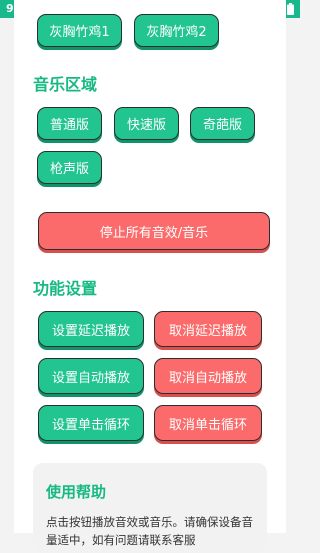  I want to click on music-fast-label: 快速版, so click(146, 125).